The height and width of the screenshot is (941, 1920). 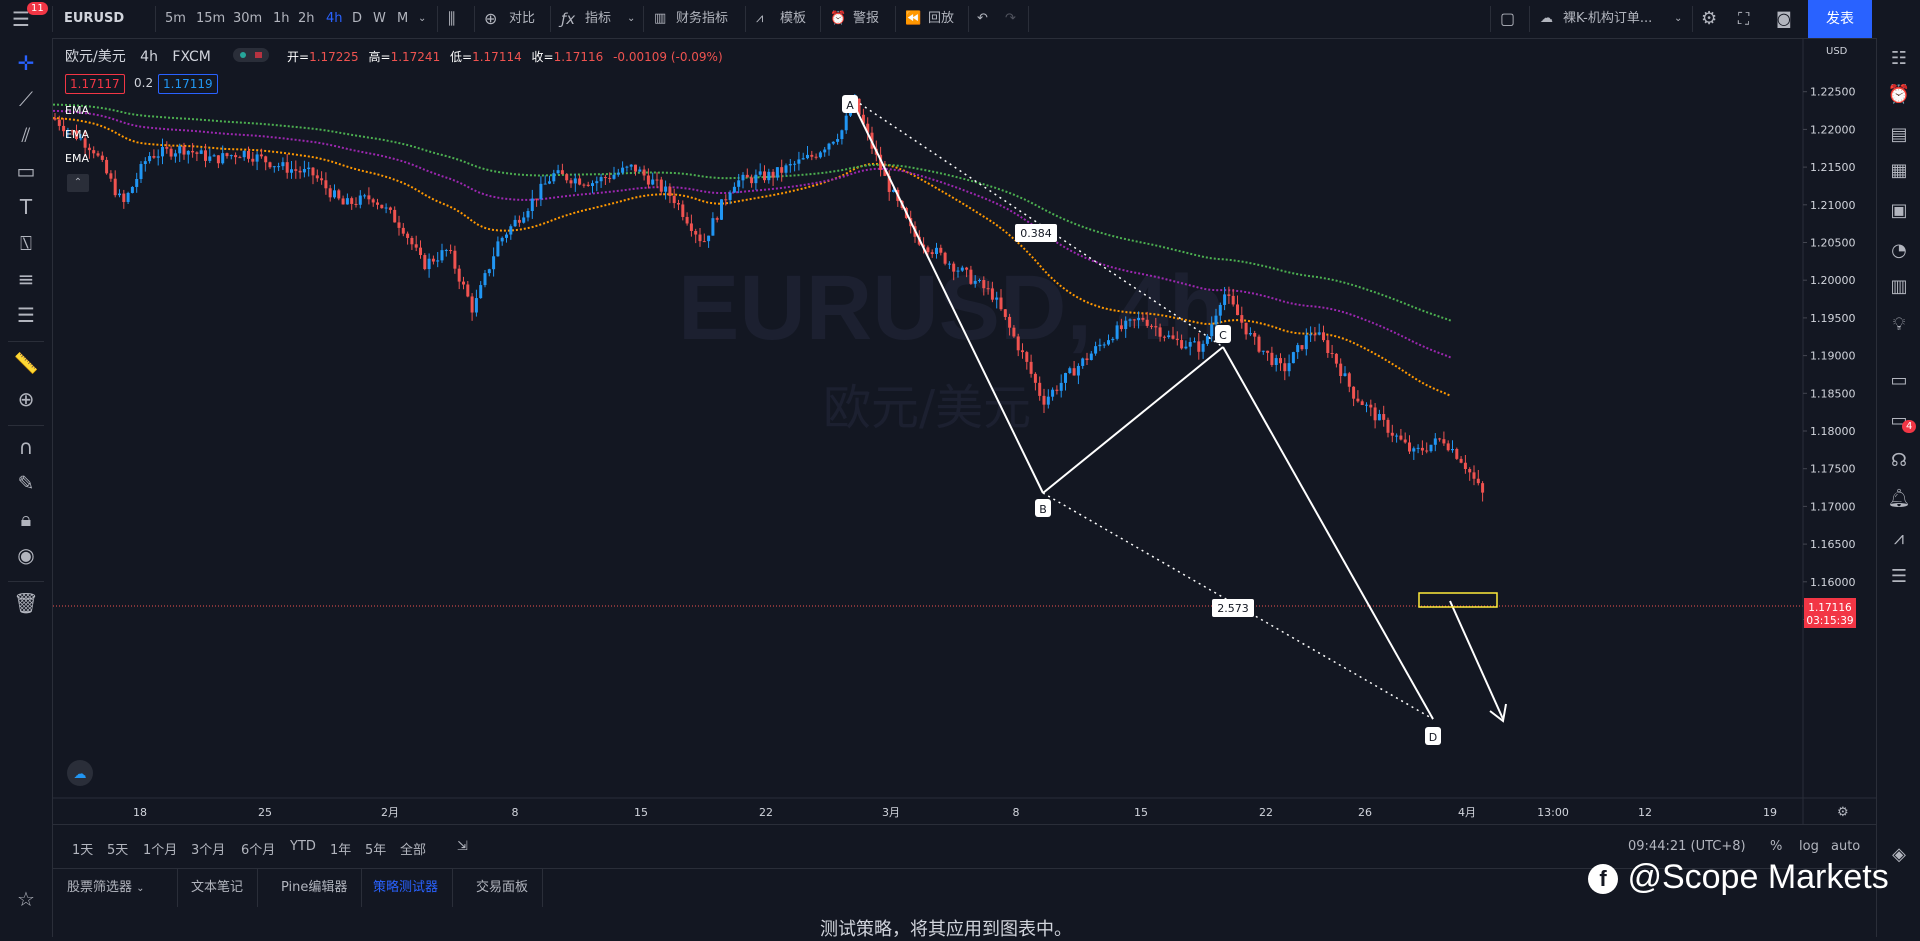 What do you see at coordinates (26, 99) in the screenshot?
I see `trend-line-icon: ⟋` at bounding box center [26, 99].